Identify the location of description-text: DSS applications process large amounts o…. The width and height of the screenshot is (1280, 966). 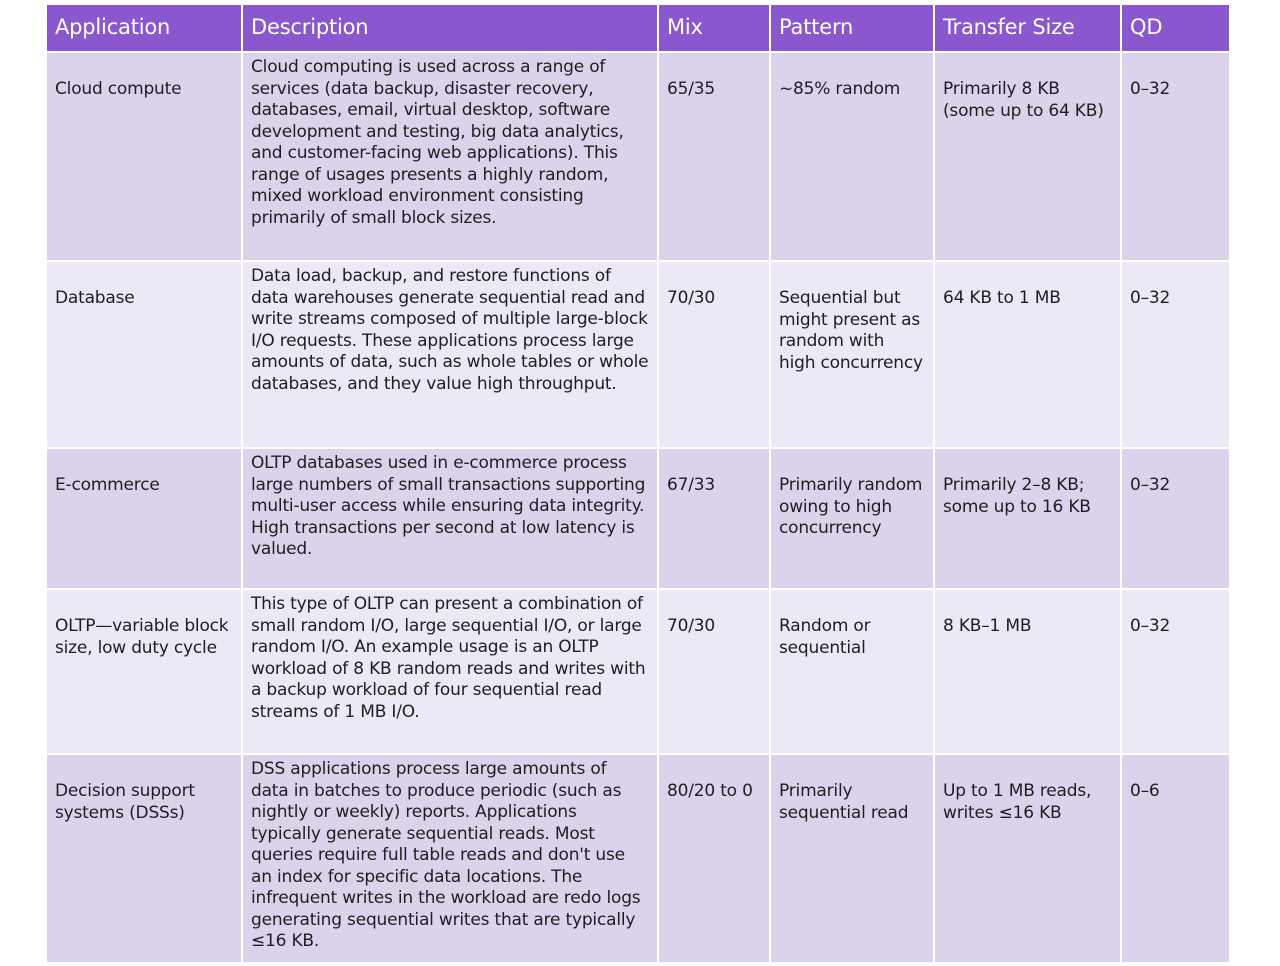
(446, 855).